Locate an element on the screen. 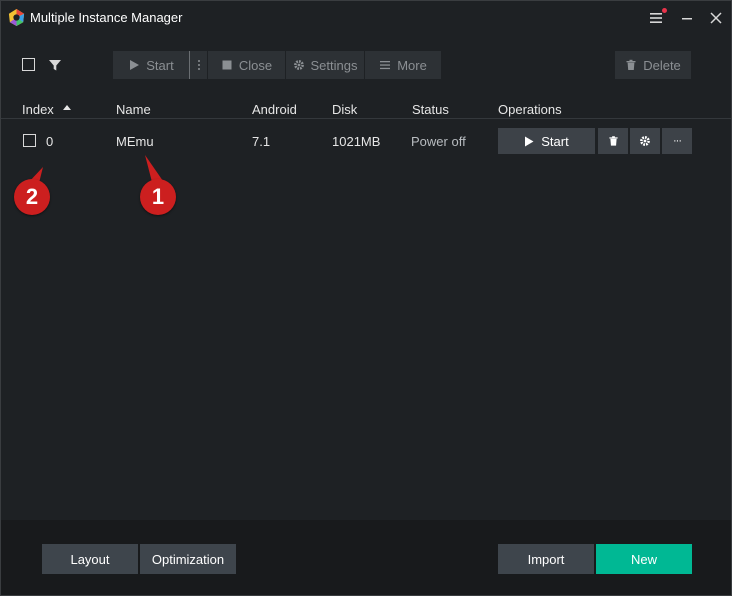  minimize-icon is located at coordinates (687, 19).